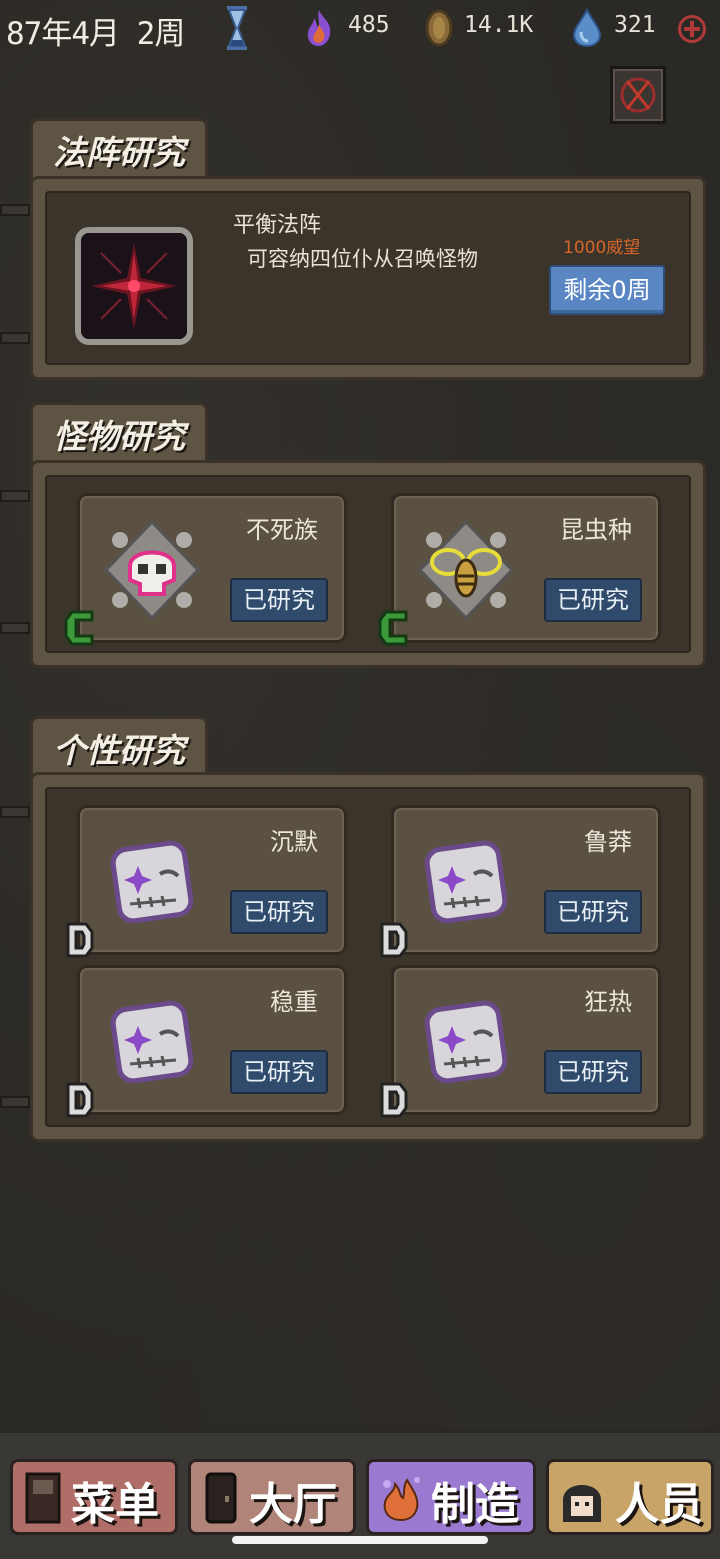 Image resolution: width=720 pixels, height=1559 pixels. Describe the element at coordinates (294, 1002) in the screenshot. I see `card-title: 稳重` at that location.